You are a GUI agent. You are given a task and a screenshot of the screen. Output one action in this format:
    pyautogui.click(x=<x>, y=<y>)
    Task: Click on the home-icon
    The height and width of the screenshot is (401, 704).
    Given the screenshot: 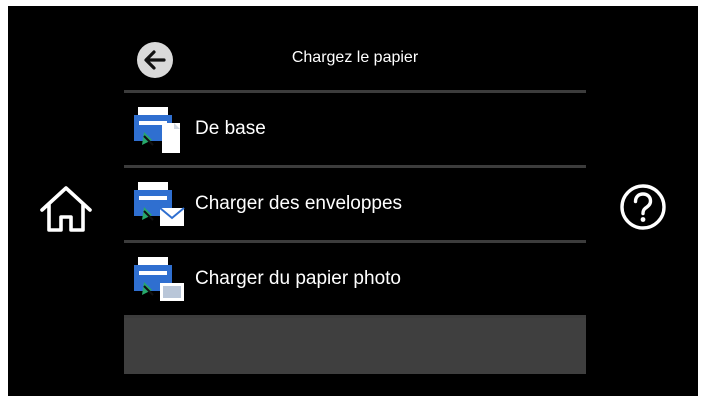 What is the action you would take?
    pyautogui.click(x=66, y=209)
    